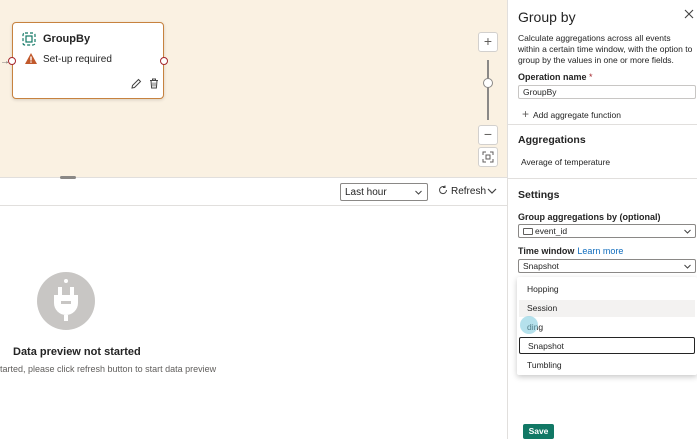  Describe the element at coordinates (529, 325) in the screenshot. I see `pointer-cursor-icon` at that location.